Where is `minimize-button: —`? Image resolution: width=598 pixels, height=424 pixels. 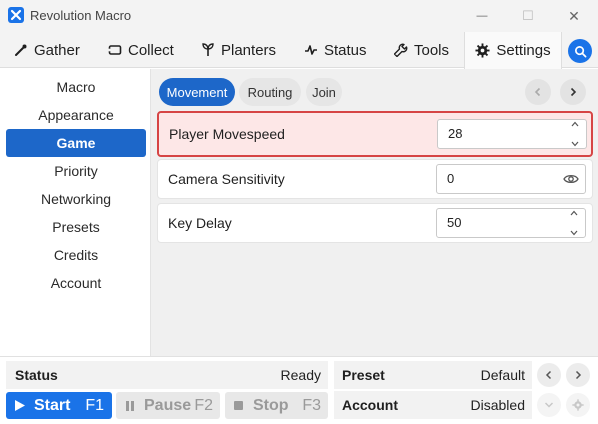 minimize-button: — is located at coordinates (482, 16).